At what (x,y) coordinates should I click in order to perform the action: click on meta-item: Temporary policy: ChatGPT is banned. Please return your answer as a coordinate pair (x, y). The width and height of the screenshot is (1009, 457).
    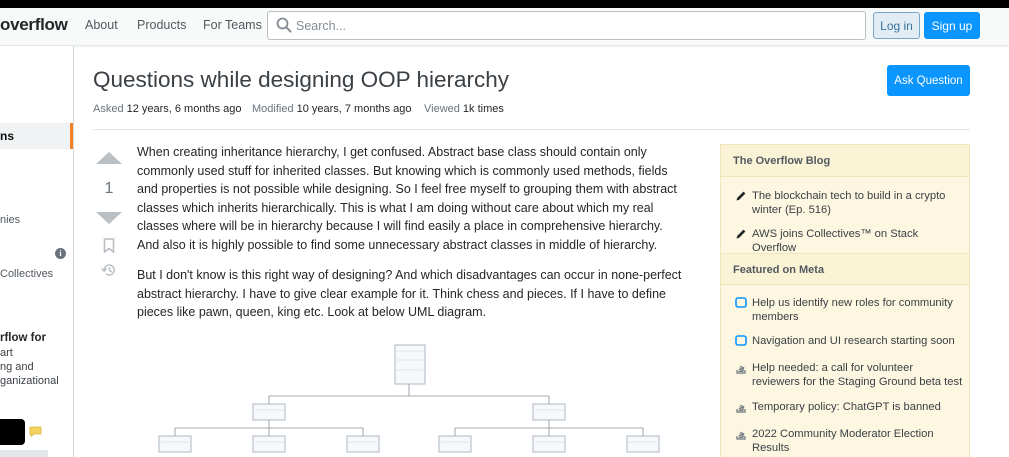
    Looking at the image, I should click on (849, 407).